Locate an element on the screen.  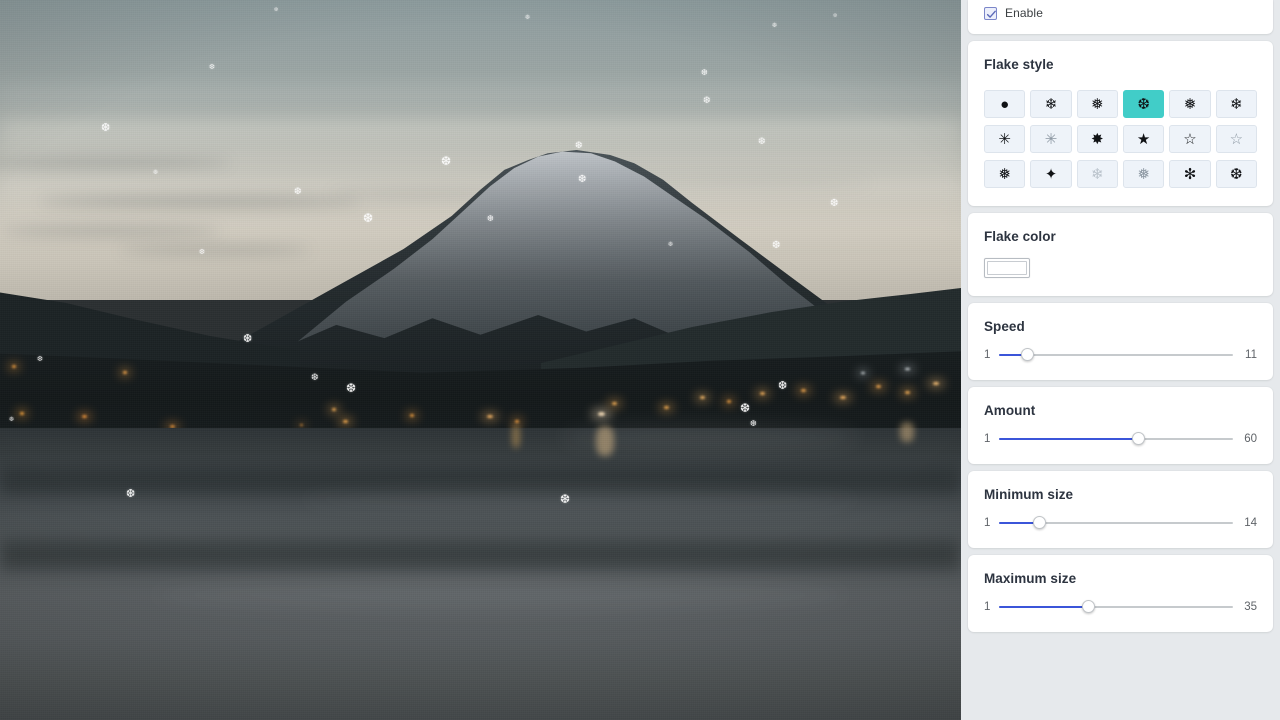
slider-rail is located at coordinates (1116, 355).